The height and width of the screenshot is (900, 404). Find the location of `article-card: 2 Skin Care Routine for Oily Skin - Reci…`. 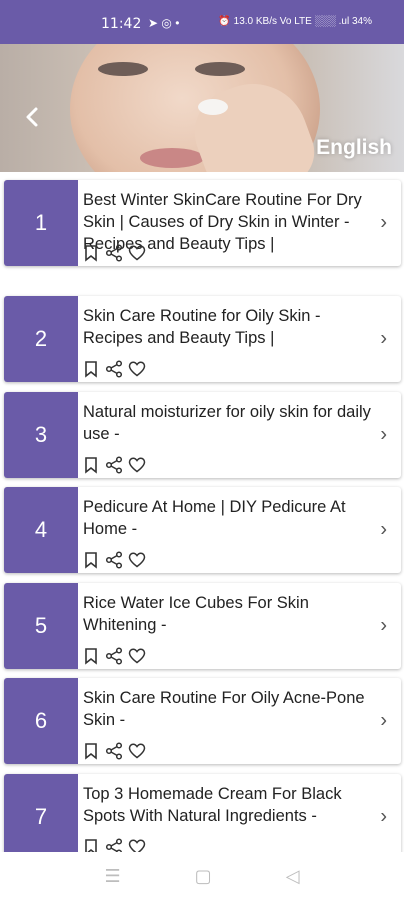

article-card: 2 Skin Care Routine for Oily Skin - Reci… is located at coordinates (202, 339).